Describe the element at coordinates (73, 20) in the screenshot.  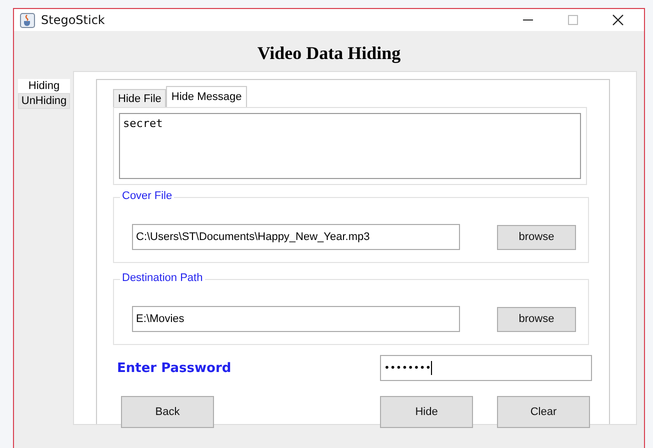
I see `window-title: StegoStick` at that location.